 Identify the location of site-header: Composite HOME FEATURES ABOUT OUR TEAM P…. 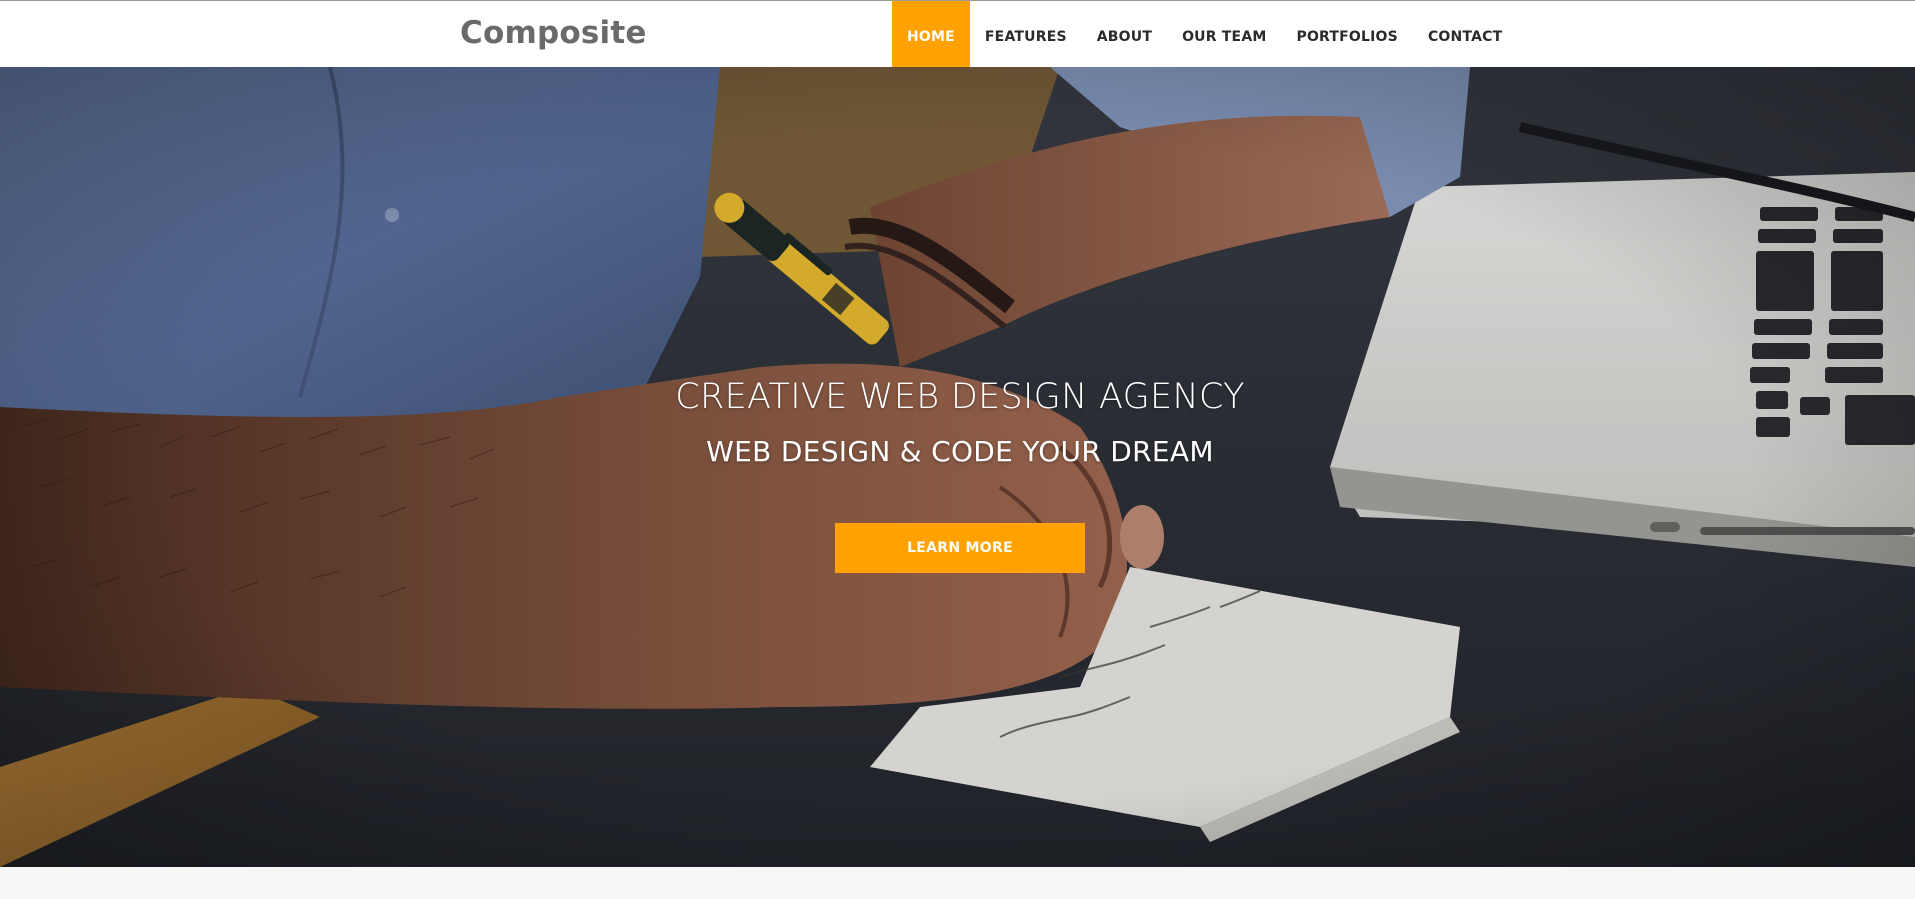
(957, 34).